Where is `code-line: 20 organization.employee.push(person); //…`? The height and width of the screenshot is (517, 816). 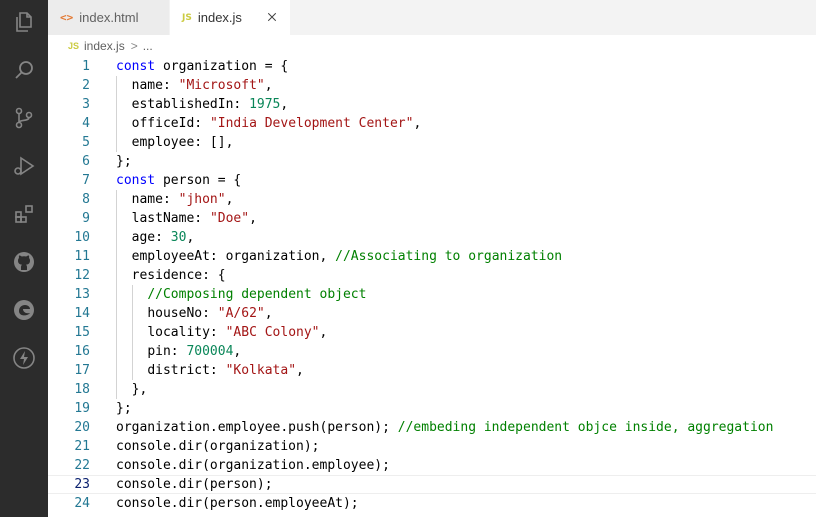
code-line: 20 organization.employee.push(person); //… is located at coordinates (432, 427).